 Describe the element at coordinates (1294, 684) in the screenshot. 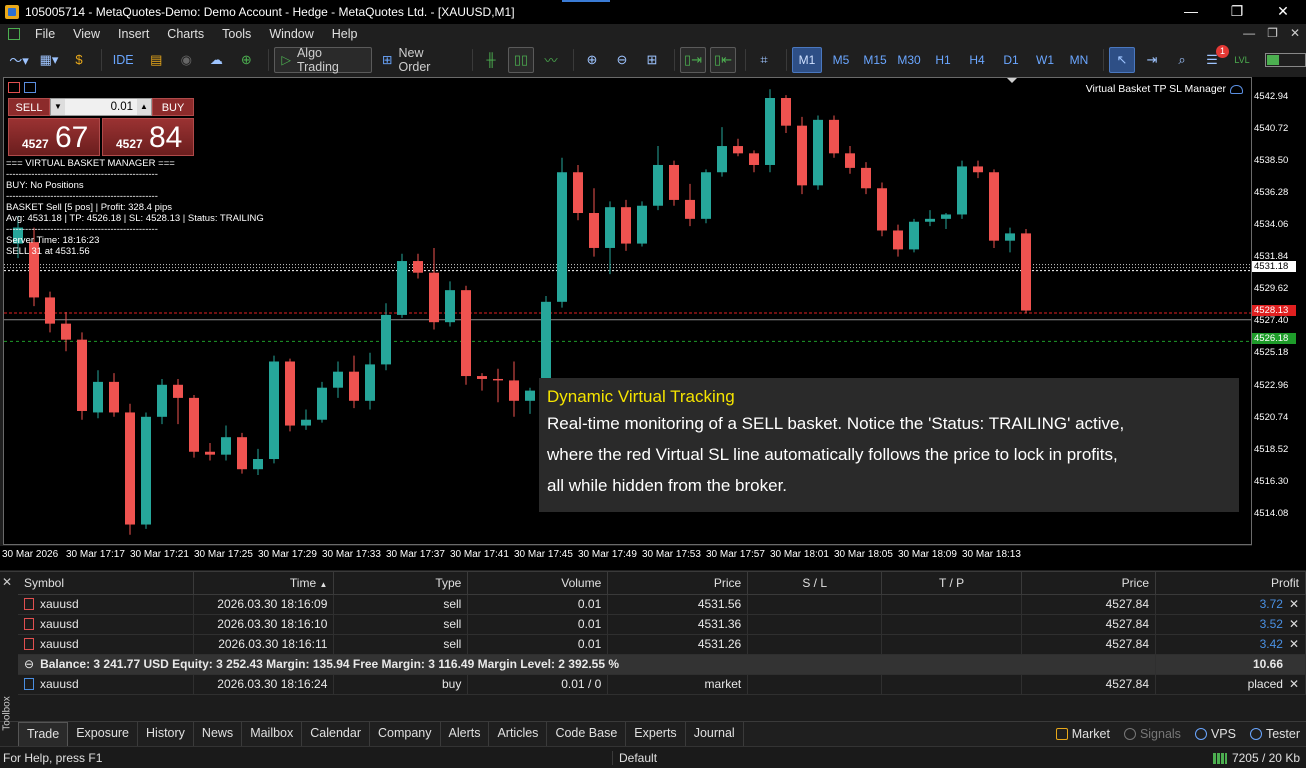

I see `cancel-order-icon: ✕` at that location.